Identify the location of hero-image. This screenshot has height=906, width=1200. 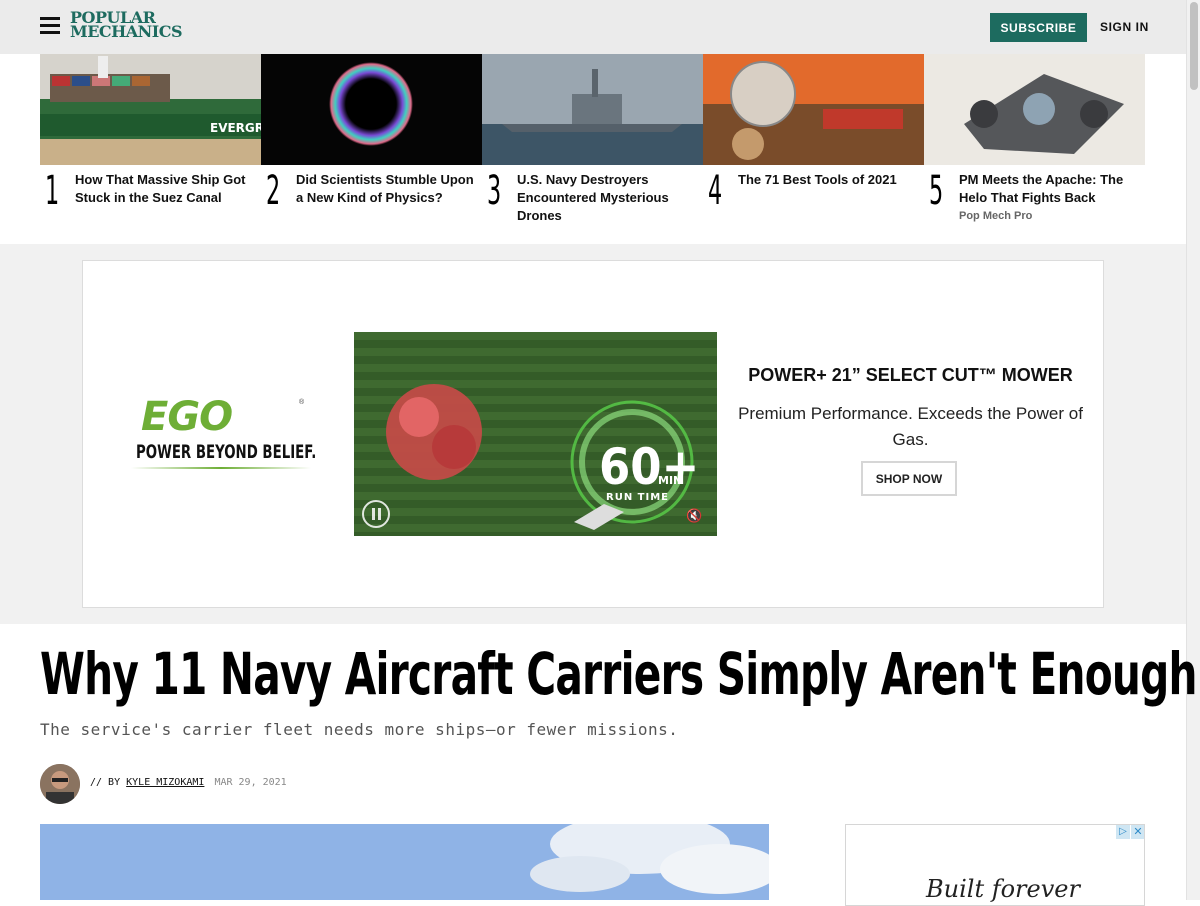
(404, 862).